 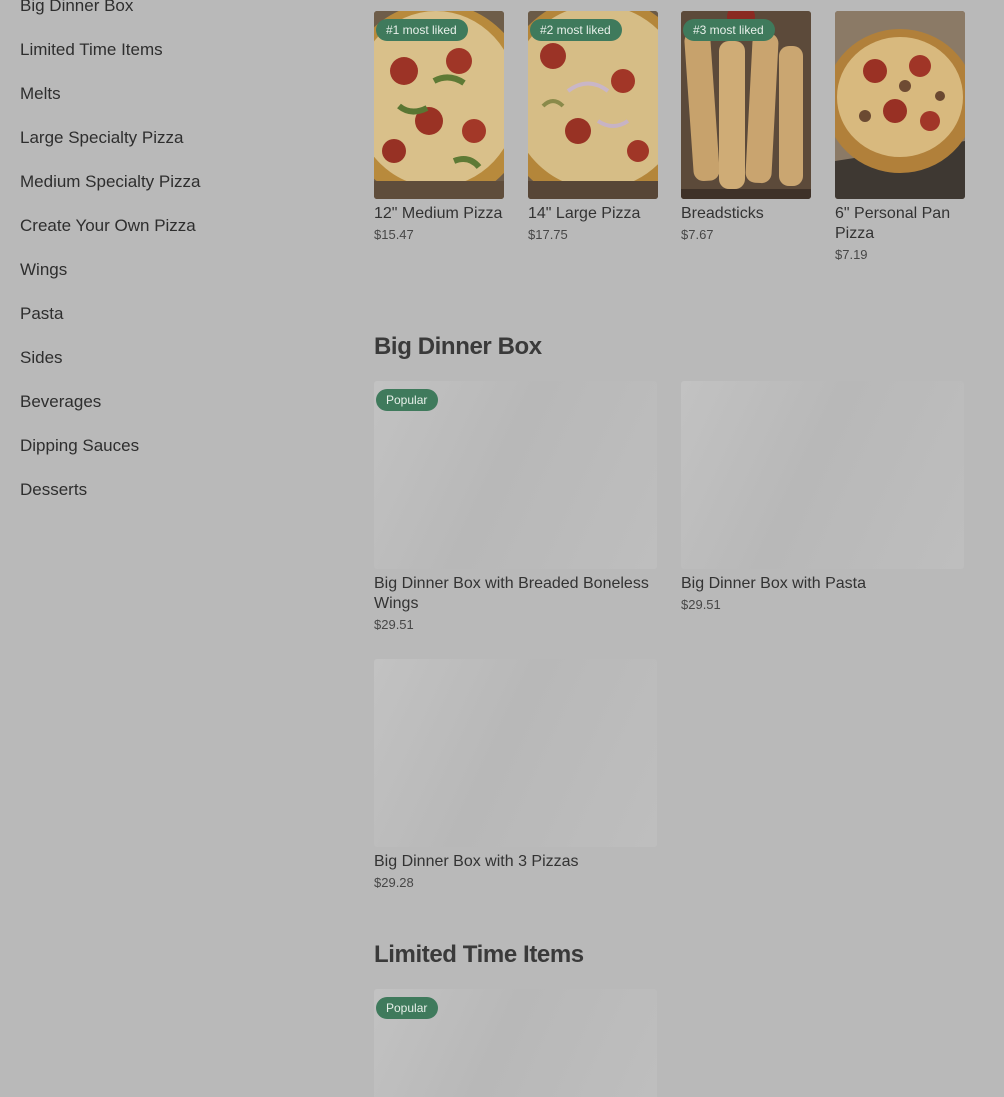 What do you see at coordinates (729, 30) in the screenshot?
I see `most-liked-badge: #3 most liked` at bounding box center [729, 30].